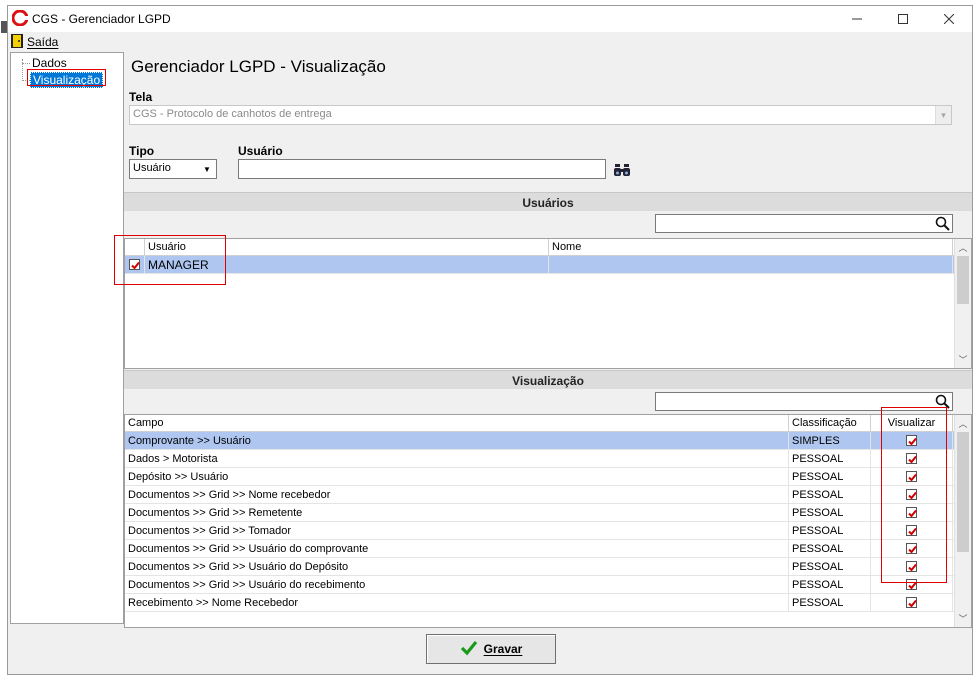 The image size is (980, 681). What do you see at coordinates (457, 531) in the screenshot?
I see `cell-campo: Documentos >> Grid >> Tomador` at bounding box center [457, 531].